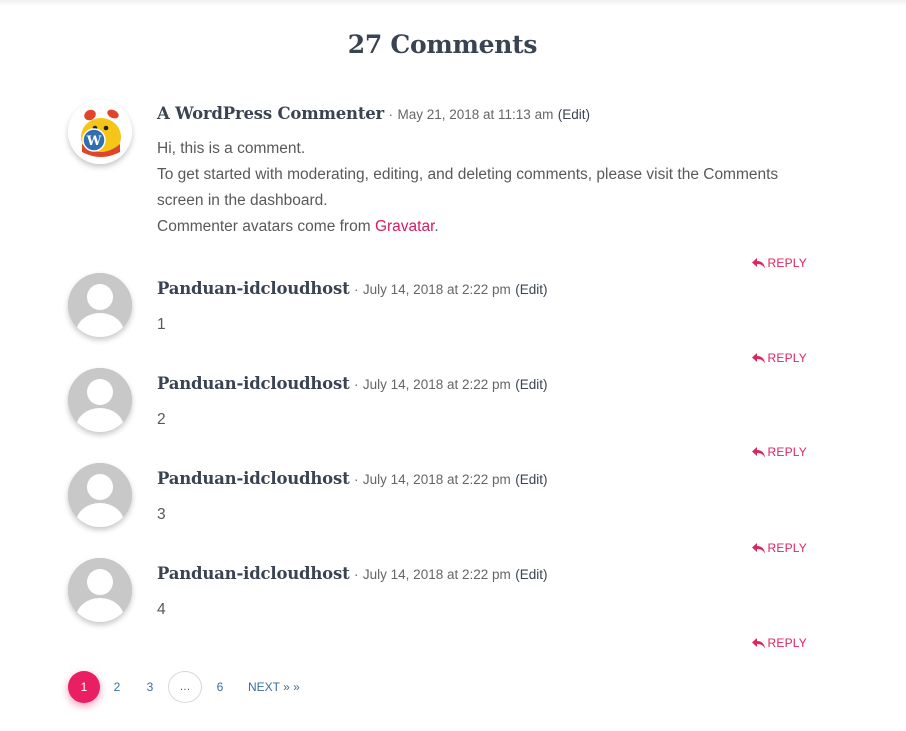 The width and height of the screenshot is (906, 731). I want to click on comment-text: 1, so click(161, 324).